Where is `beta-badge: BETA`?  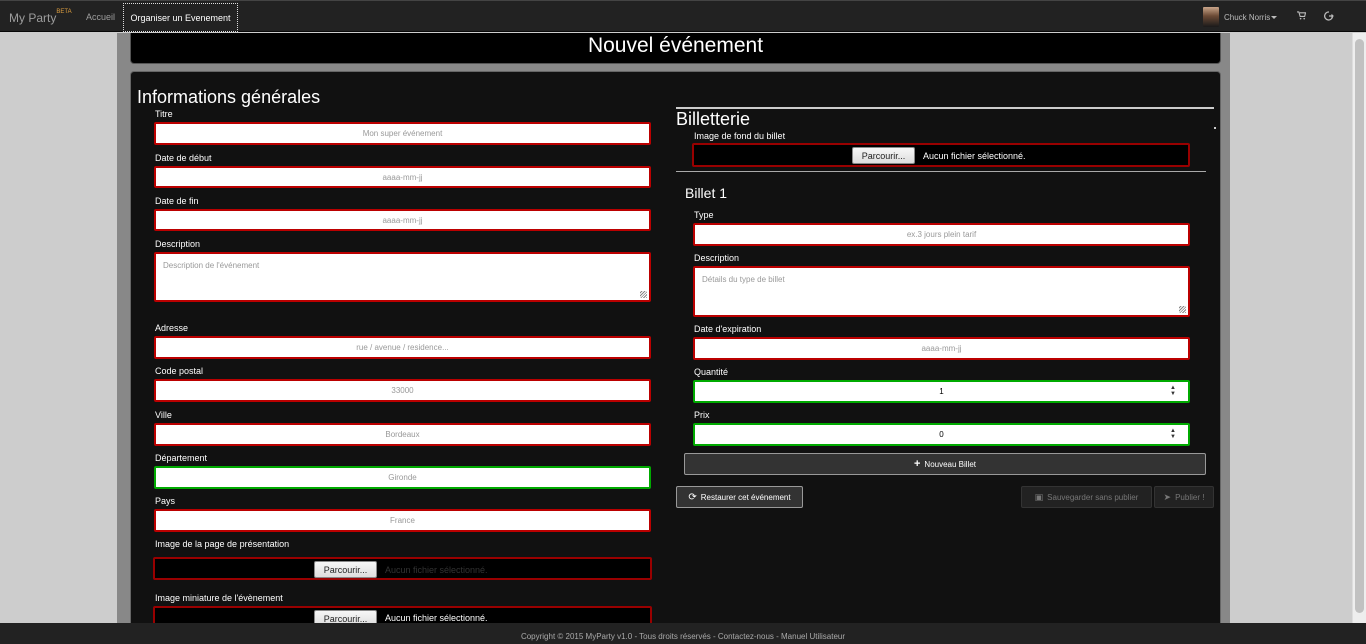
beta-badge: BETA is located at coordinates (64, 12).